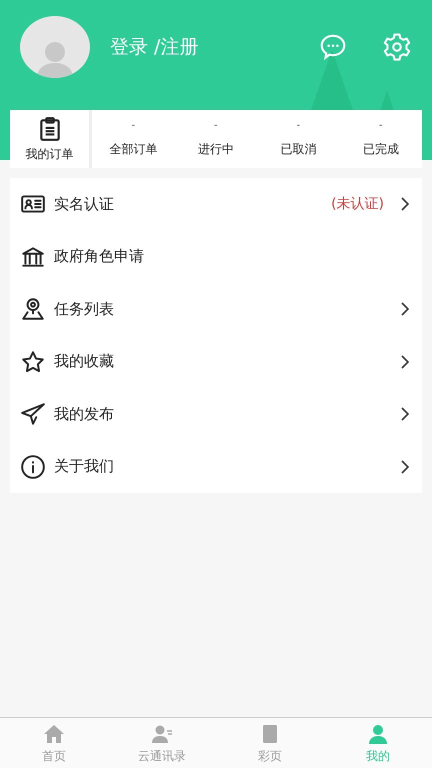 The width and height of the screenshot is (432, 768). What do you see at coordinates (51, 139) in the screenshot?
I see `my-orders-button: 我的订单` at bounding box center [51, 139].